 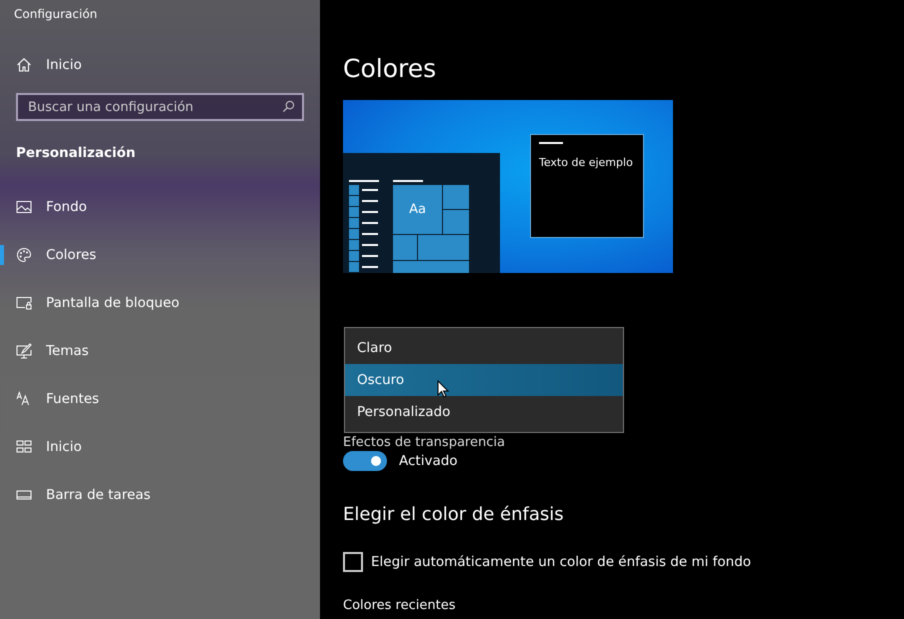 I want to click on window-title: Configuración, so click(x=55, y=14).